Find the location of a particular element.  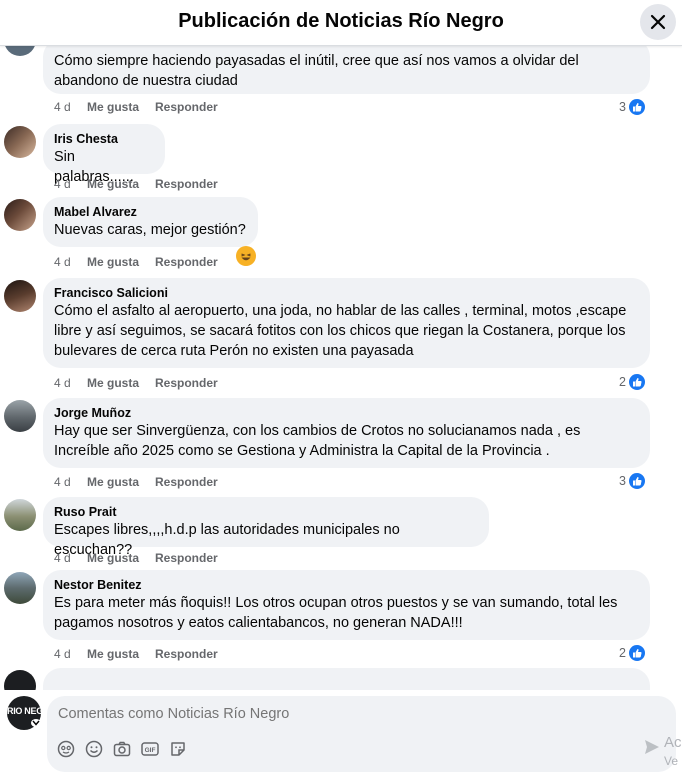

overlay-text: Ve is located at coordinates (671, 761).